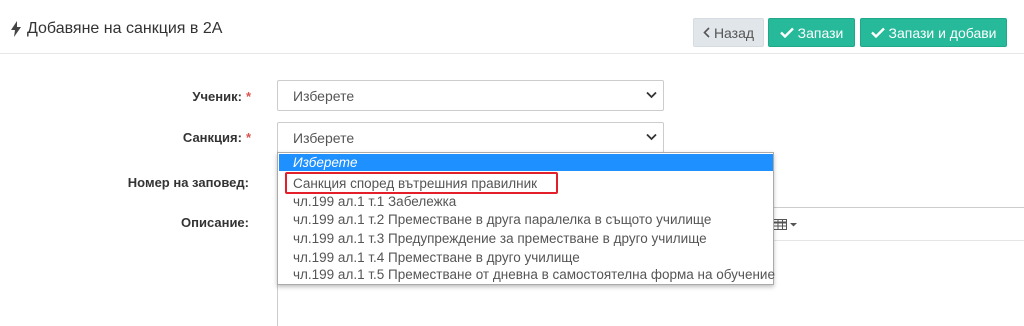 This screenshot has height=326, width=1024. I want to click on sanction-select-value: Изберете, so click(324, 137).